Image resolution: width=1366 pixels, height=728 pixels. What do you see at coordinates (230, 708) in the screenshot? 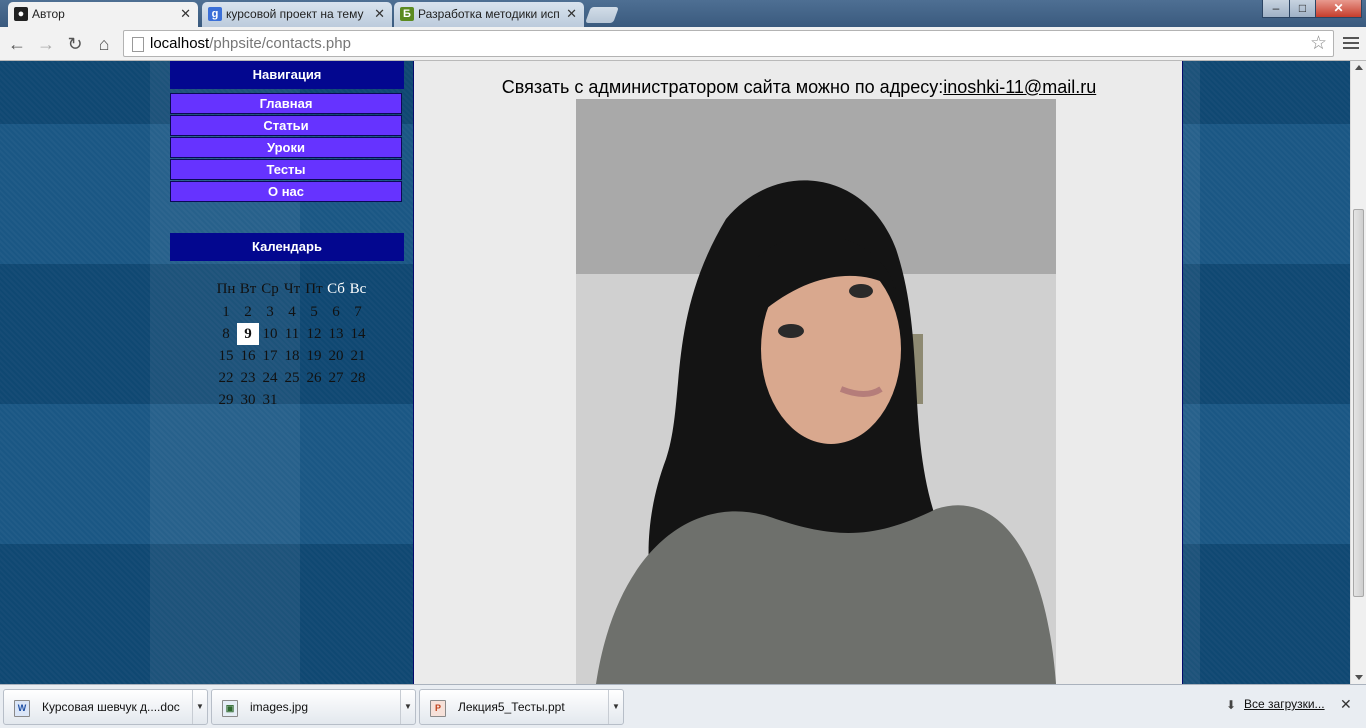
I see `image-file-icon: ▣` at bounding box center [230, 708].